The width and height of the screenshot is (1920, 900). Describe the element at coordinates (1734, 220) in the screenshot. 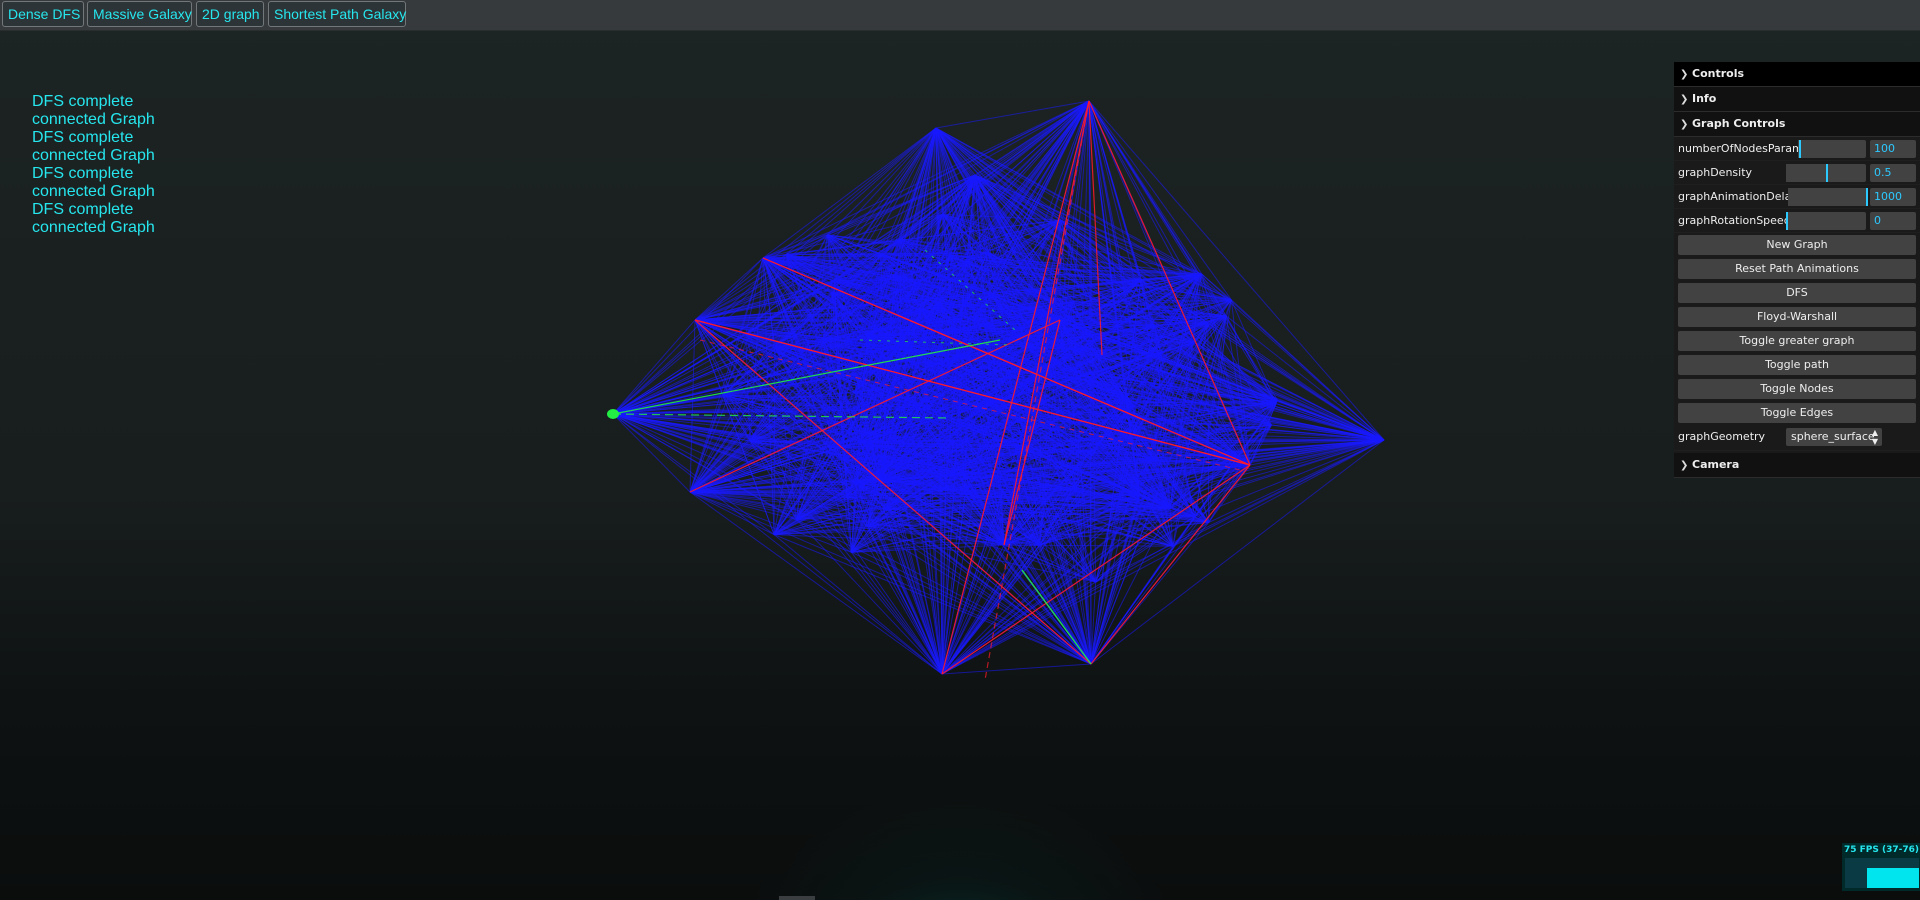

I see `param-label: graphRotationSpeed` at that location.